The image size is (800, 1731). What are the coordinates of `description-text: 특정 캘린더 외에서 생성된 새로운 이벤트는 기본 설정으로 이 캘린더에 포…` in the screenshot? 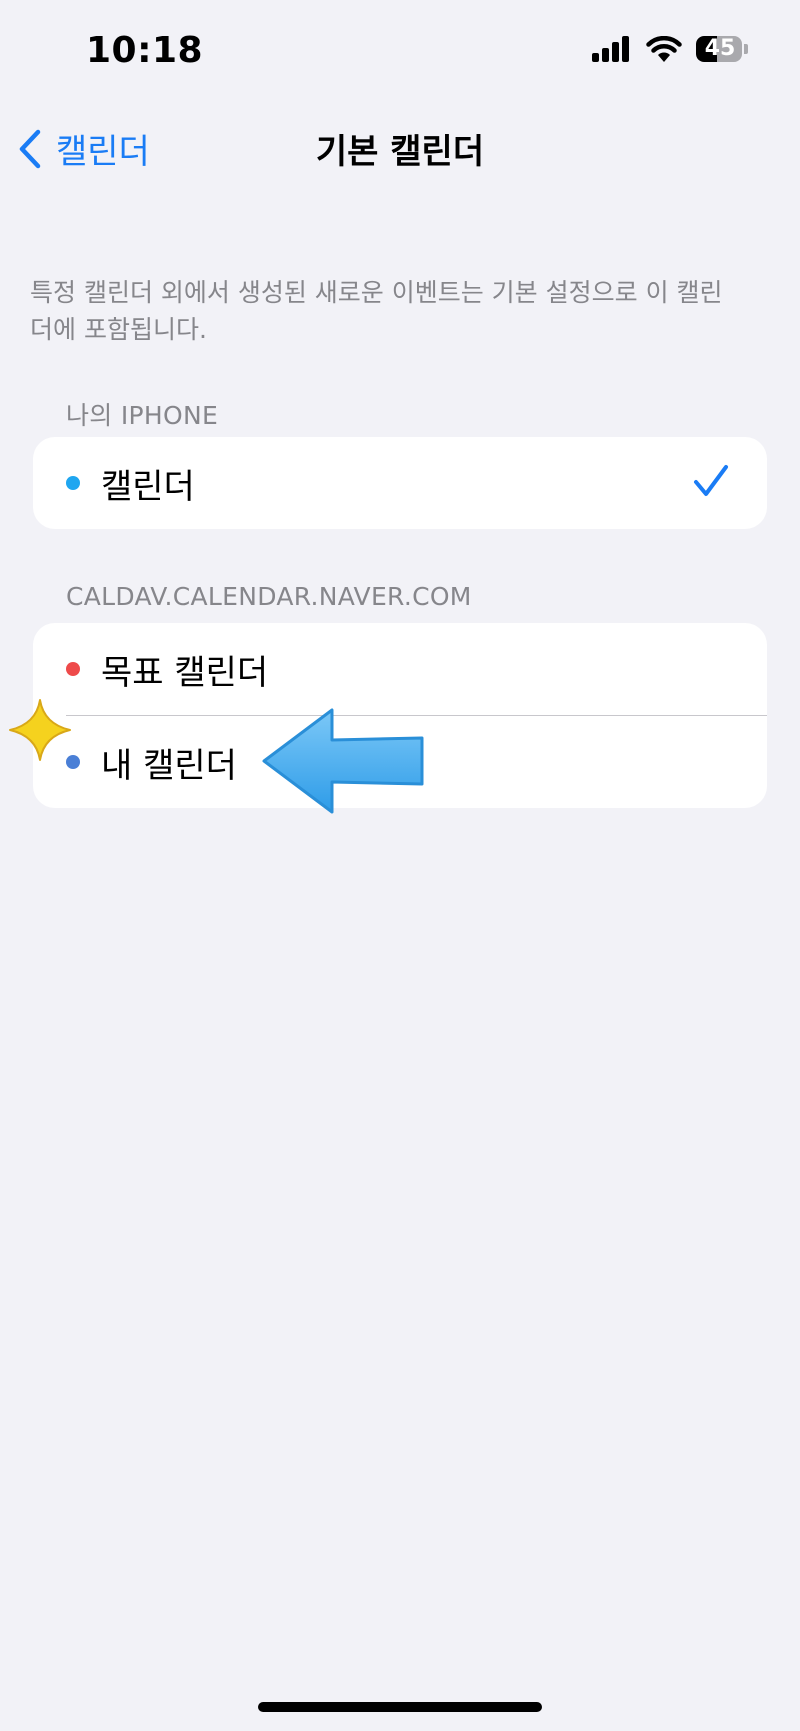 It's located at (376, 311).